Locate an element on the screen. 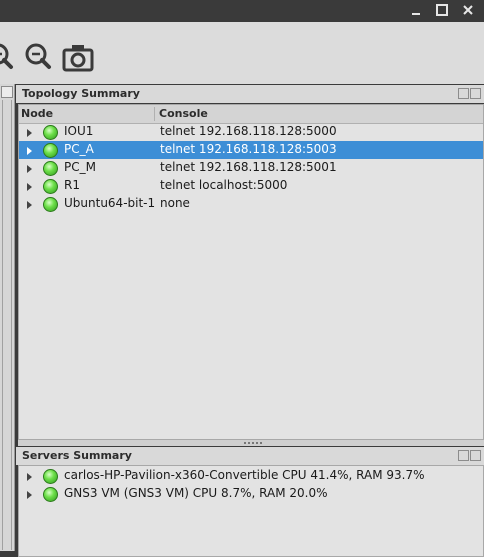  workspace-scrollbar is located at coordinates (7, 317).